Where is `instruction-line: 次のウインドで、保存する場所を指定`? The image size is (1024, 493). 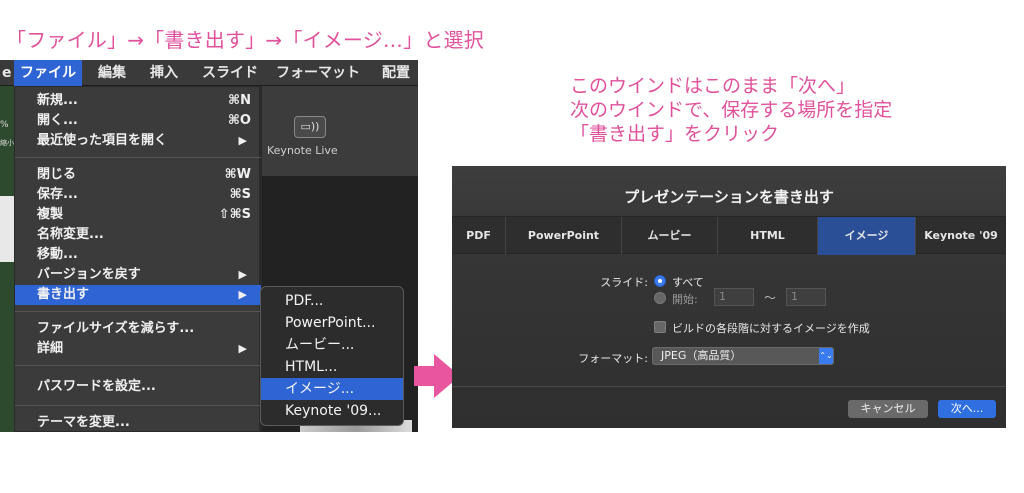
instruction-line: 次のウインドで、保存する場所を指定 is located at coordinates (731, 110).